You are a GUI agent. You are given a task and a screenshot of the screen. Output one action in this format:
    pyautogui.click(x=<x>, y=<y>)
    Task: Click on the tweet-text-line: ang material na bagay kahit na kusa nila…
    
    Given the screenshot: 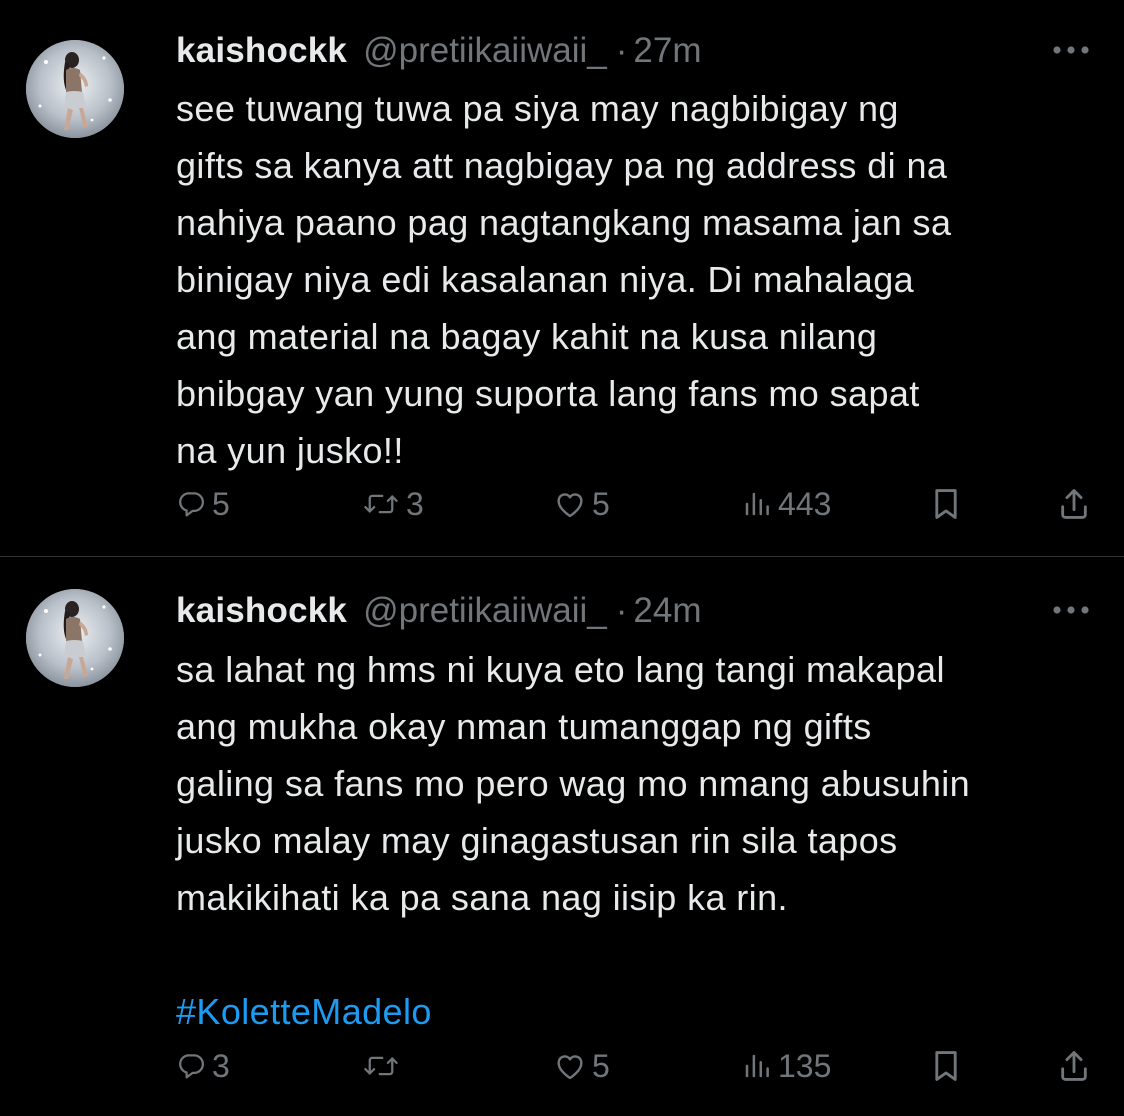 What is the action you would take?
    pyautogui.click(x=527, y=336)
    